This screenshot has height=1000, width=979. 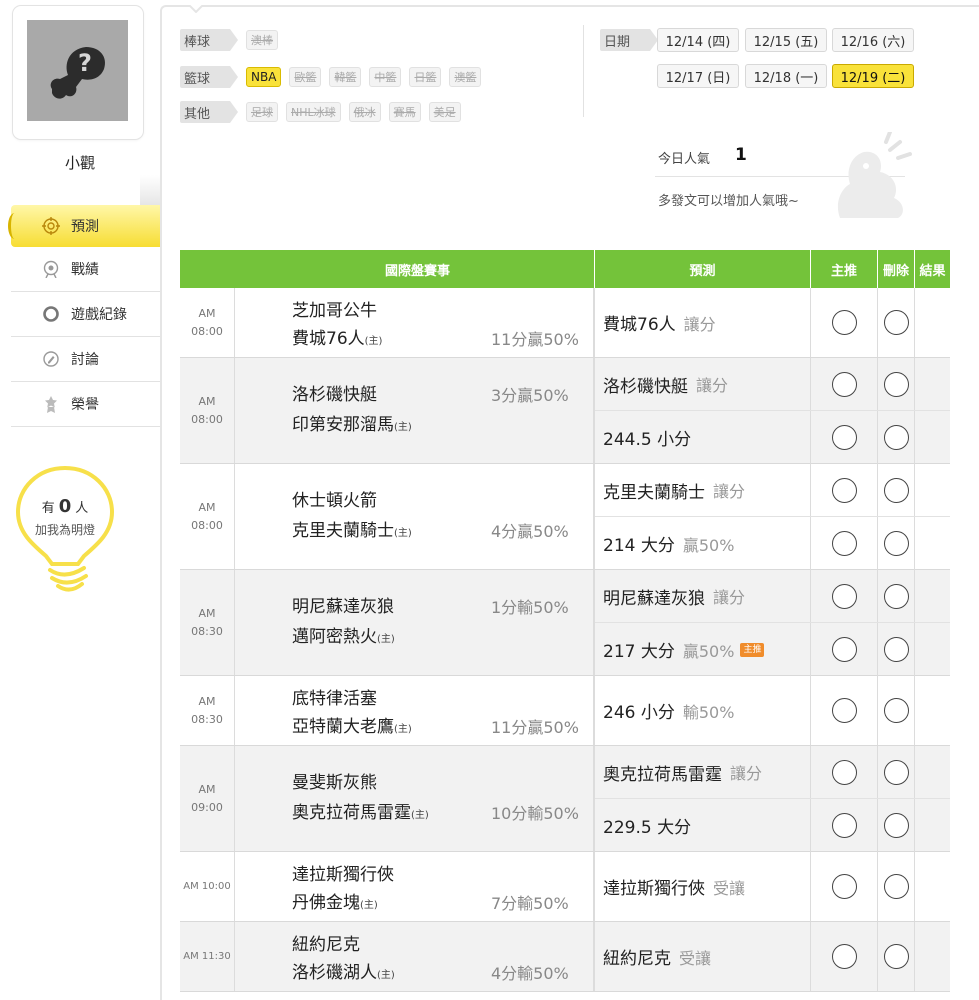 I want to click on prediction-cell: 達拉斯獨行俠 受讓, so click(x=703, y=886).